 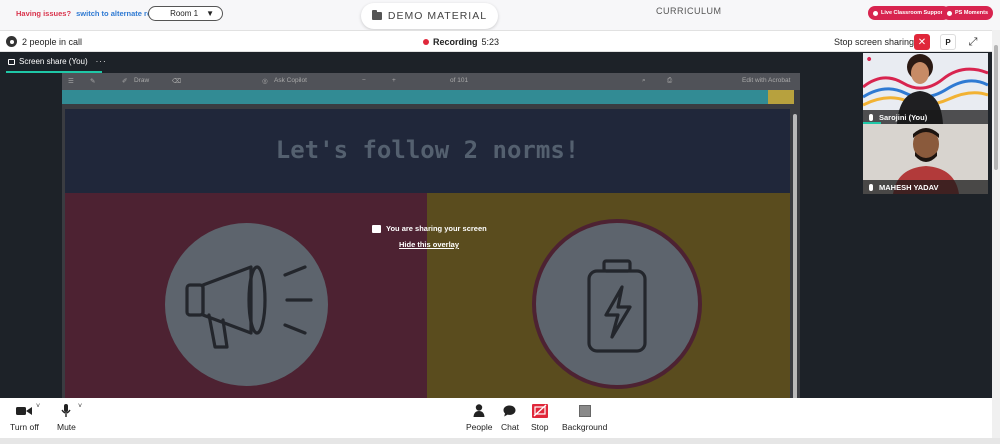 I want to click on pdf-edit-acrobat-label: Edit with Acrobat, so click(x=766, y=80).